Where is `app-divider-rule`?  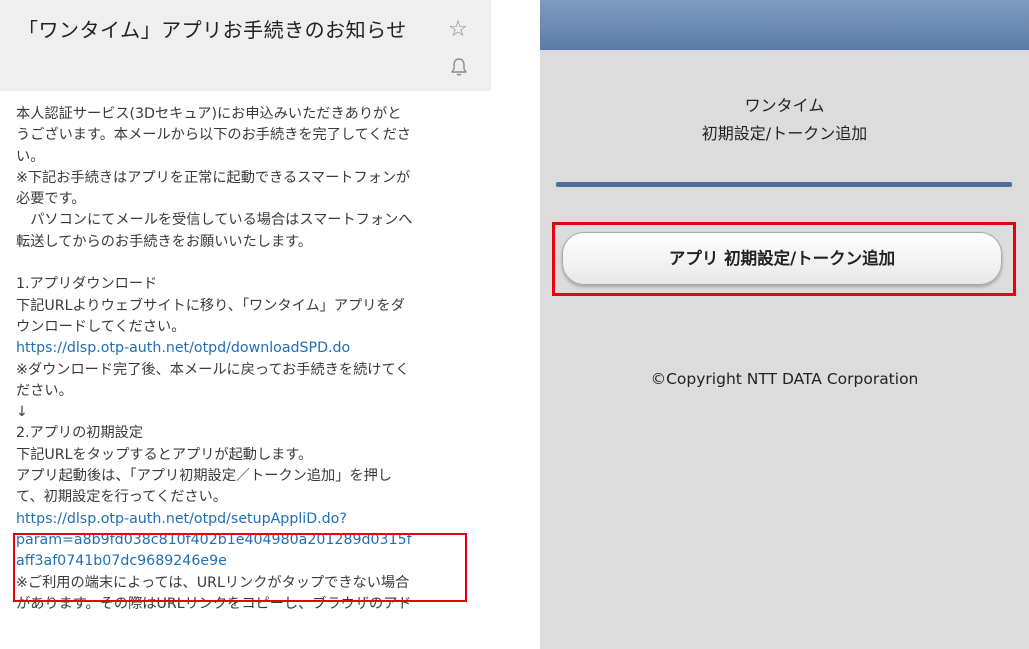
app-divider-rule is located at coordinates (784, 184).